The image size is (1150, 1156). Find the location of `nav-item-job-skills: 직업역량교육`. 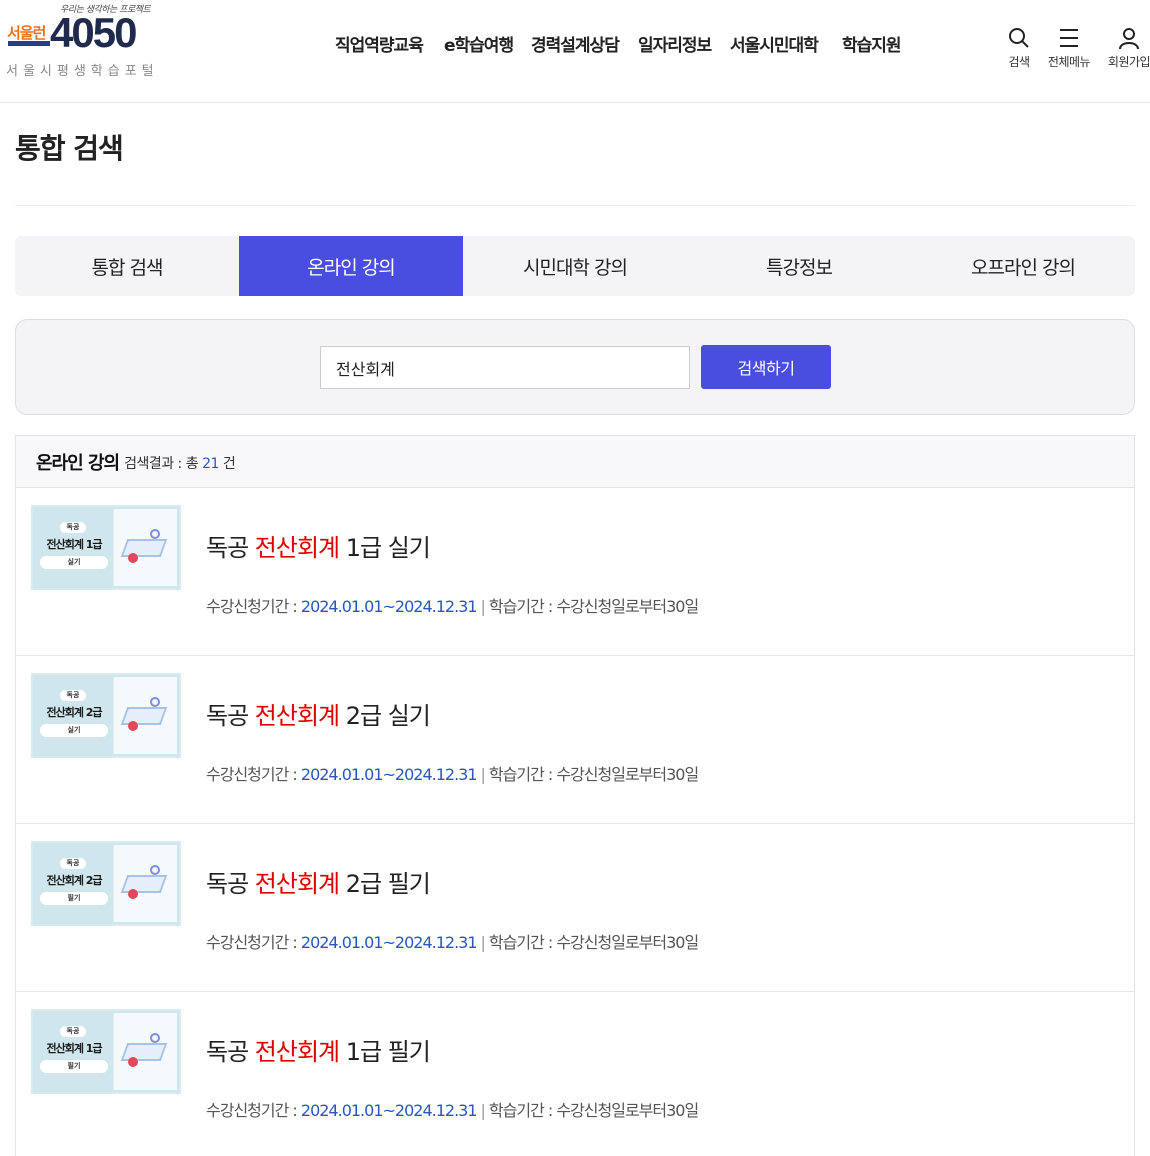

nav-item-job-skills: 직업역량교육 is located at coordinates (379, 43).